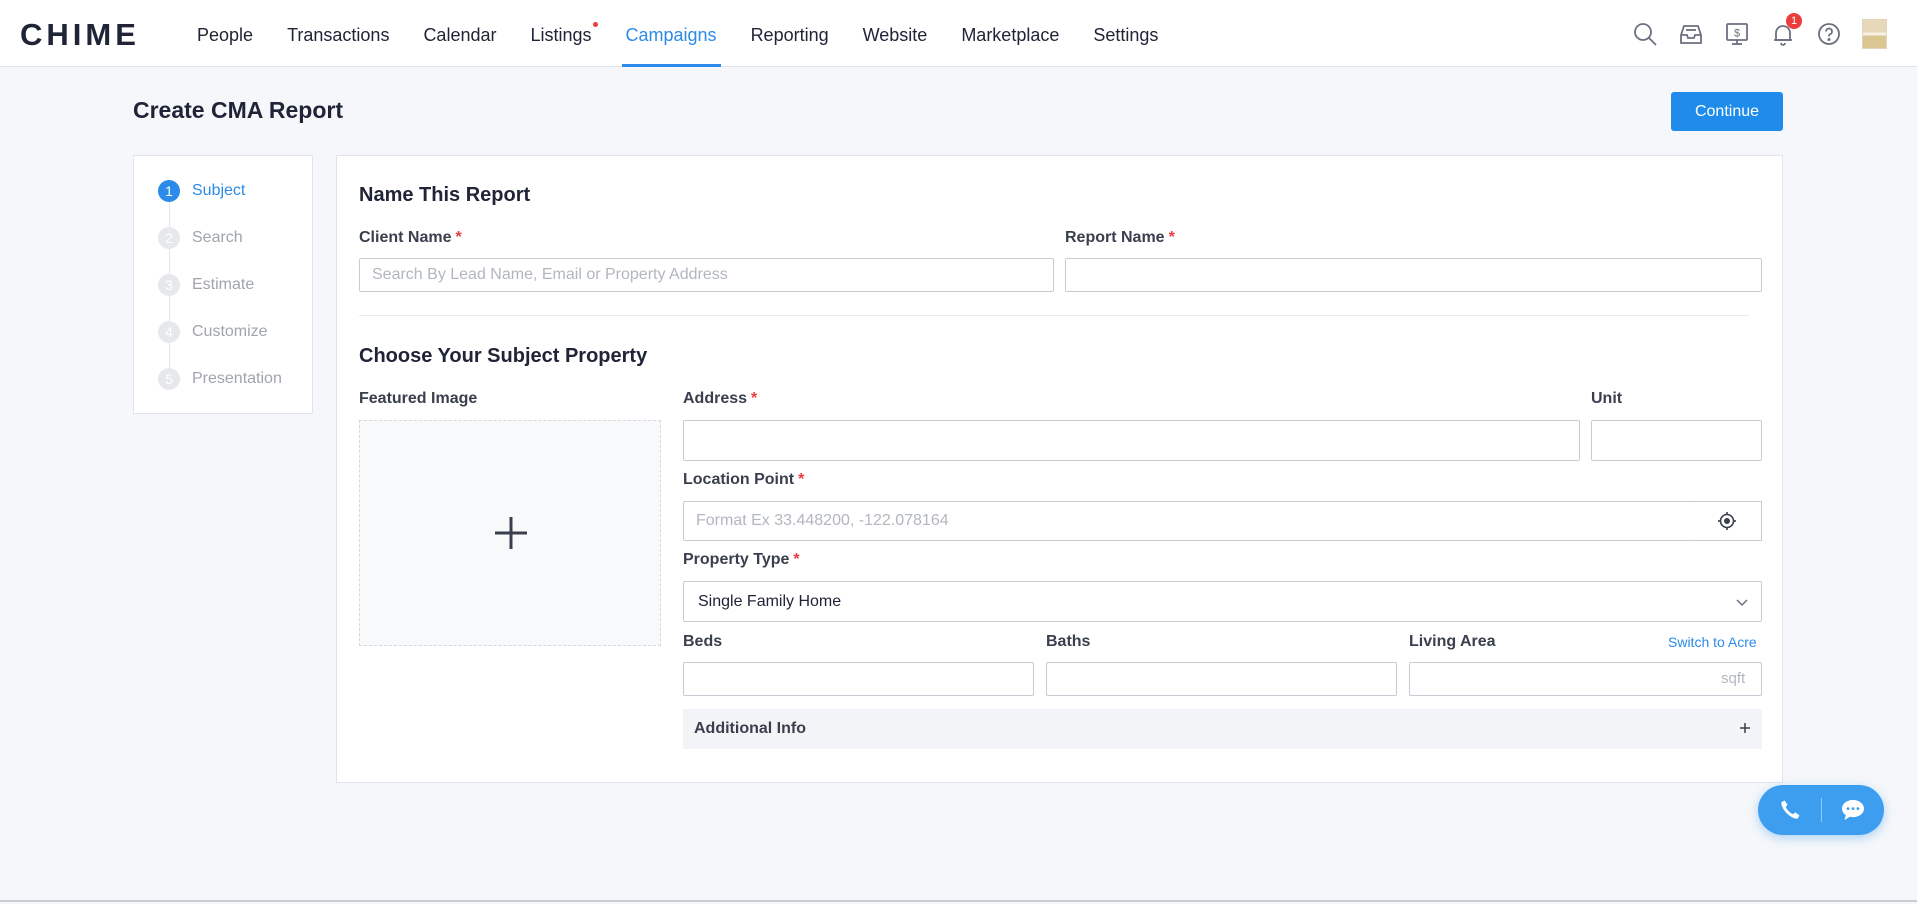  I want to click on switch-to-acre-link: Switch to Acre, so click(1712, 642).